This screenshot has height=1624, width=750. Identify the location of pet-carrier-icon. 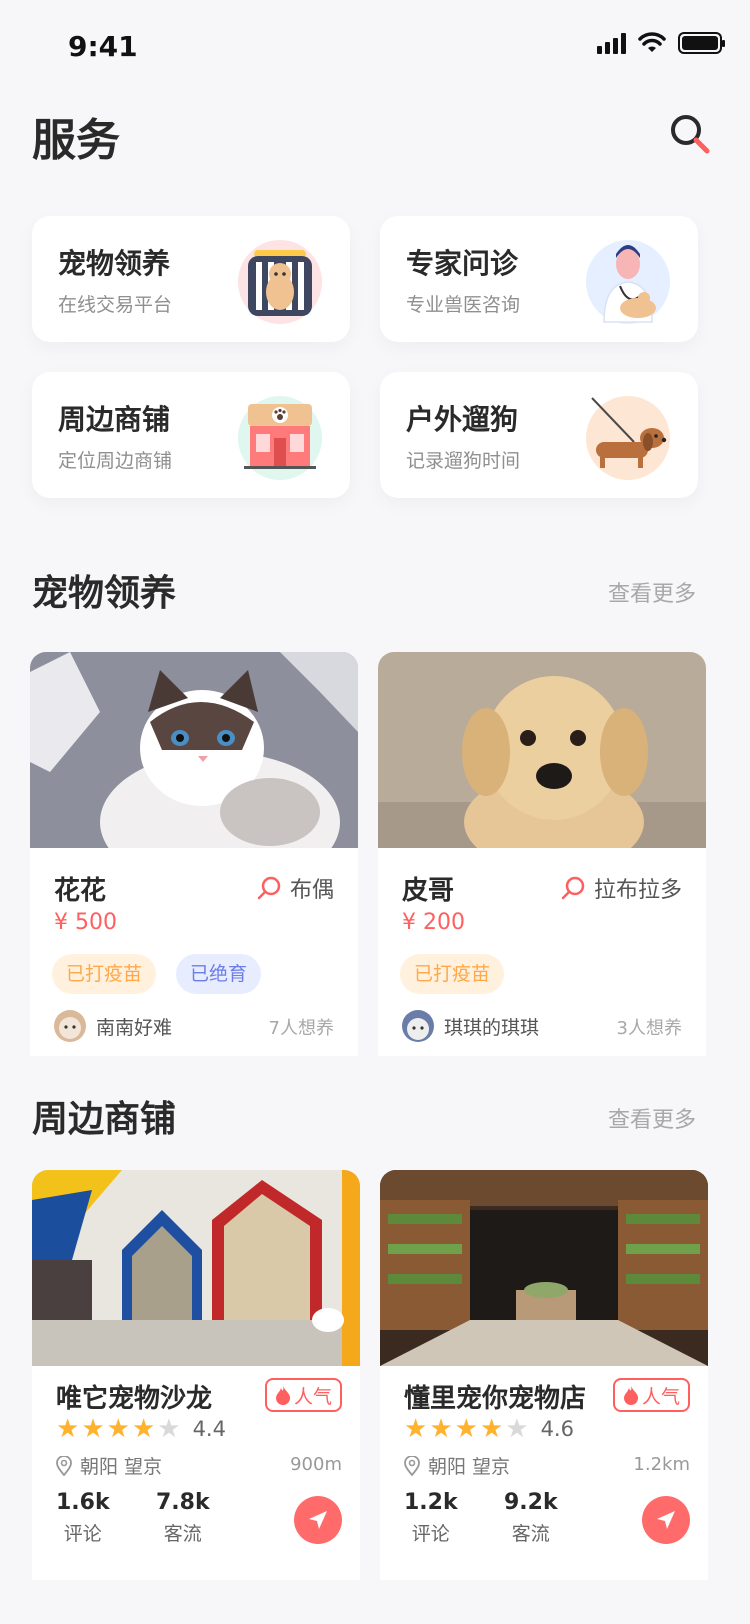
(280, 282).